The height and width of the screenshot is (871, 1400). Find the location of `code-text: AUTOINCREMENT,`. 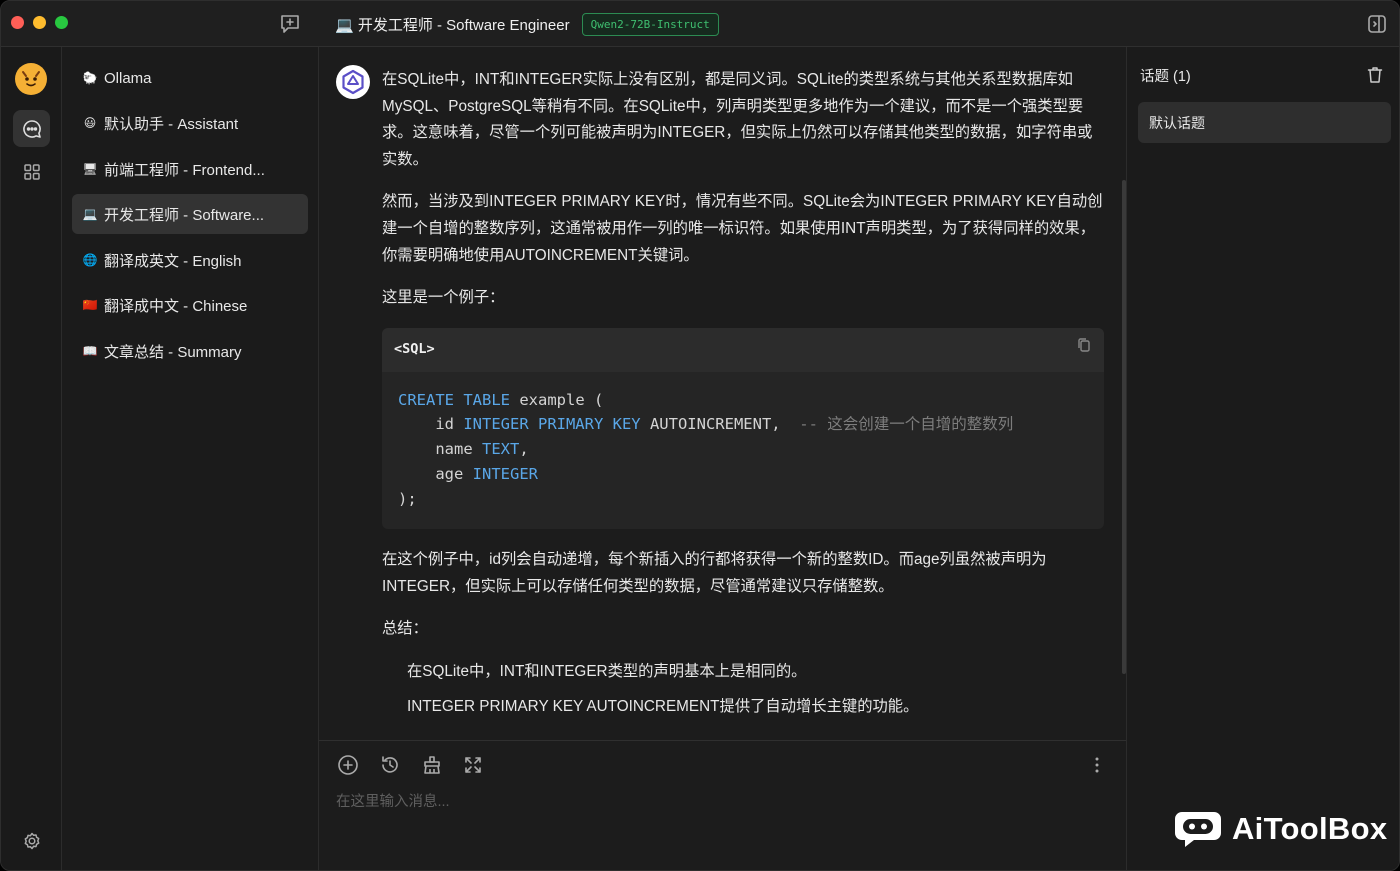

code-text: AUTOINCREMENT, is located at coordinates (720, 424).